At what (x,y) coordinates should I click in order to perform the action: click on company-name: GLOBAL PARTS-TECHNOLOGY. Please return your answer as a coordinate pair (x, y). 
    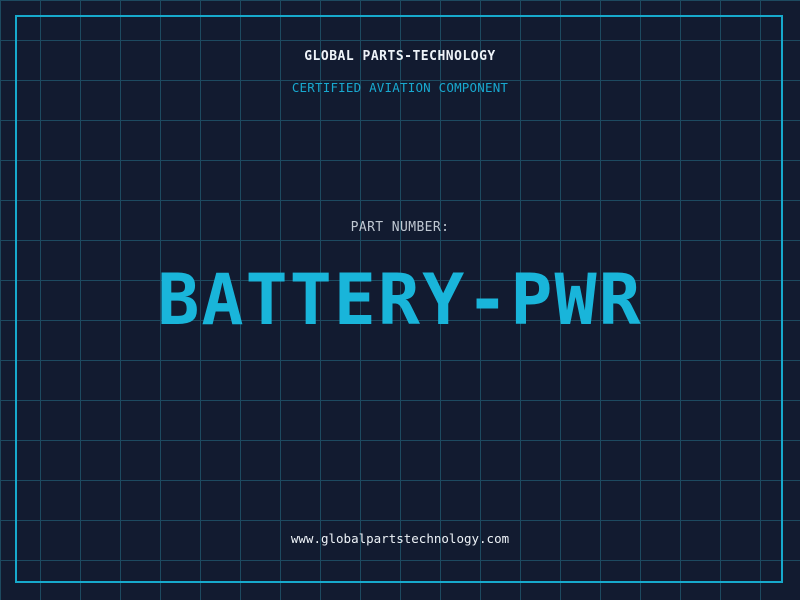
    Looking at the image, I should click on (400, 56).